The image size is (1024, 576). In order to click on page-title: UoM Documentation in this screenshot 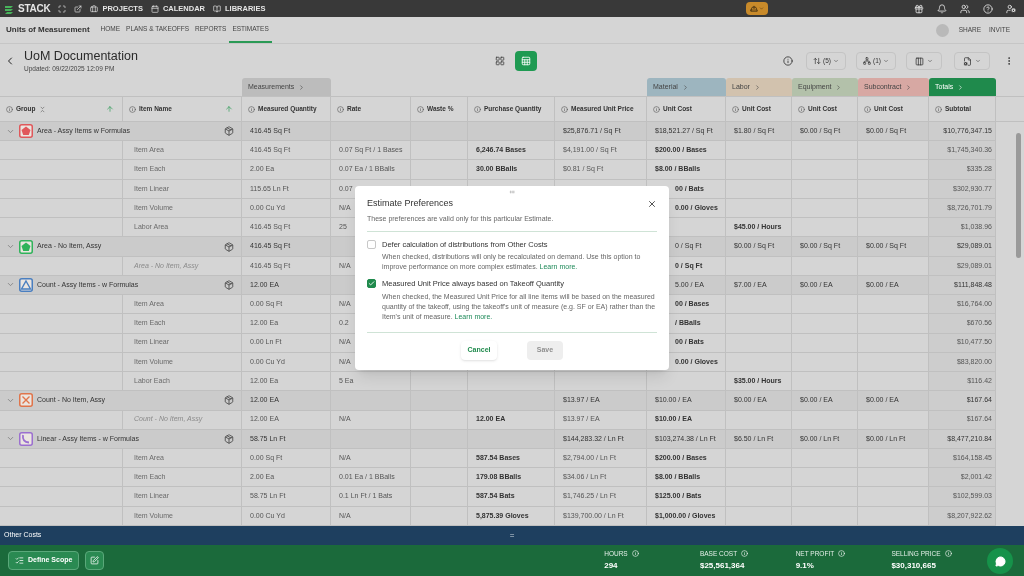, I will do `click(81, 56)`.